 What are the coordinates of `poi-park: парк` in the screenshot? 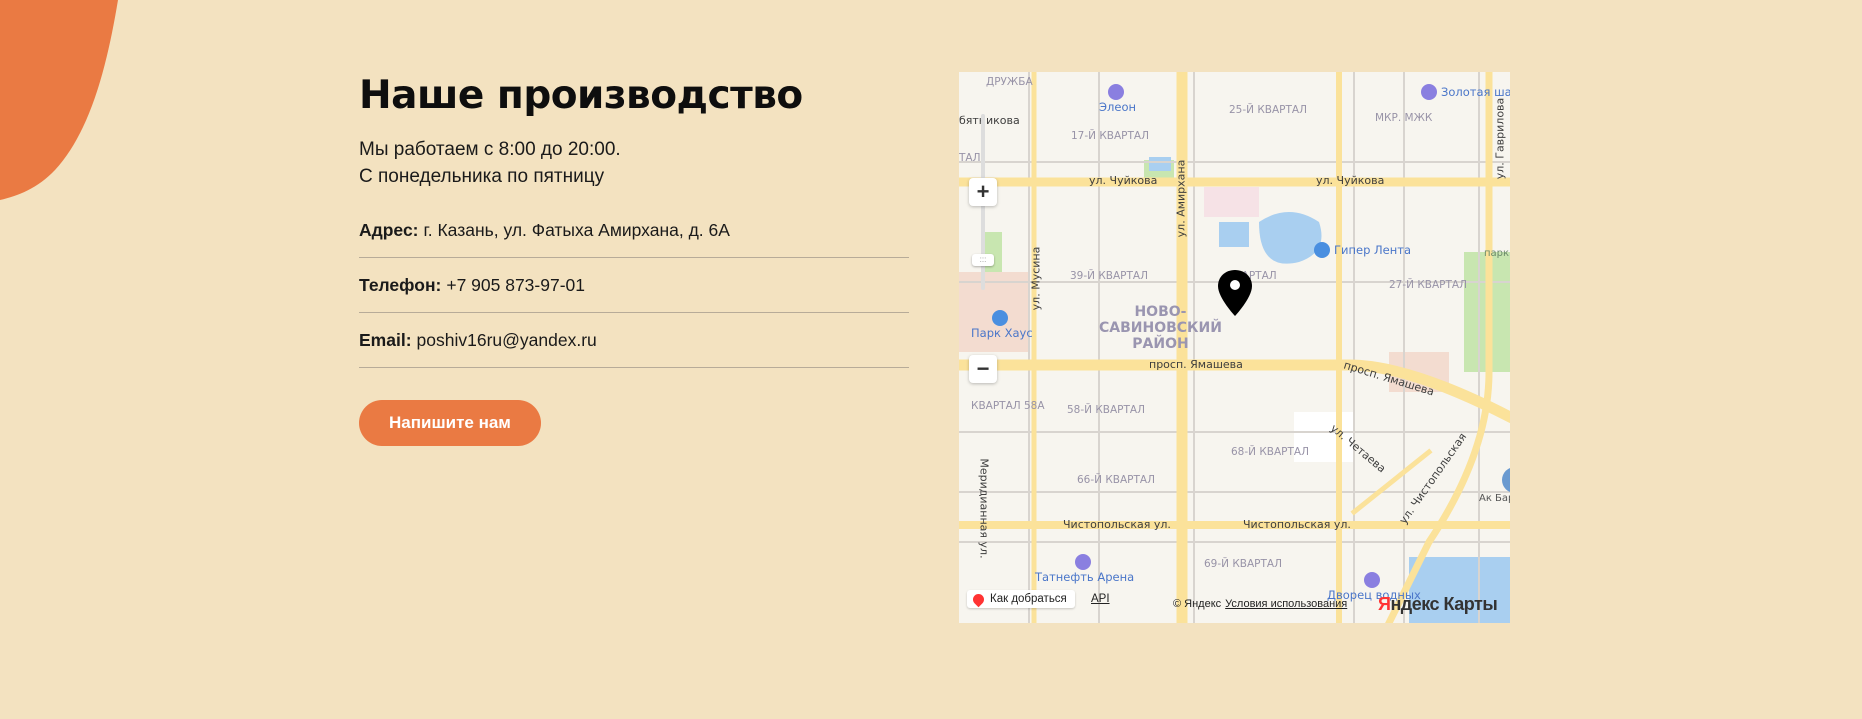 It's located at (1496, 253).